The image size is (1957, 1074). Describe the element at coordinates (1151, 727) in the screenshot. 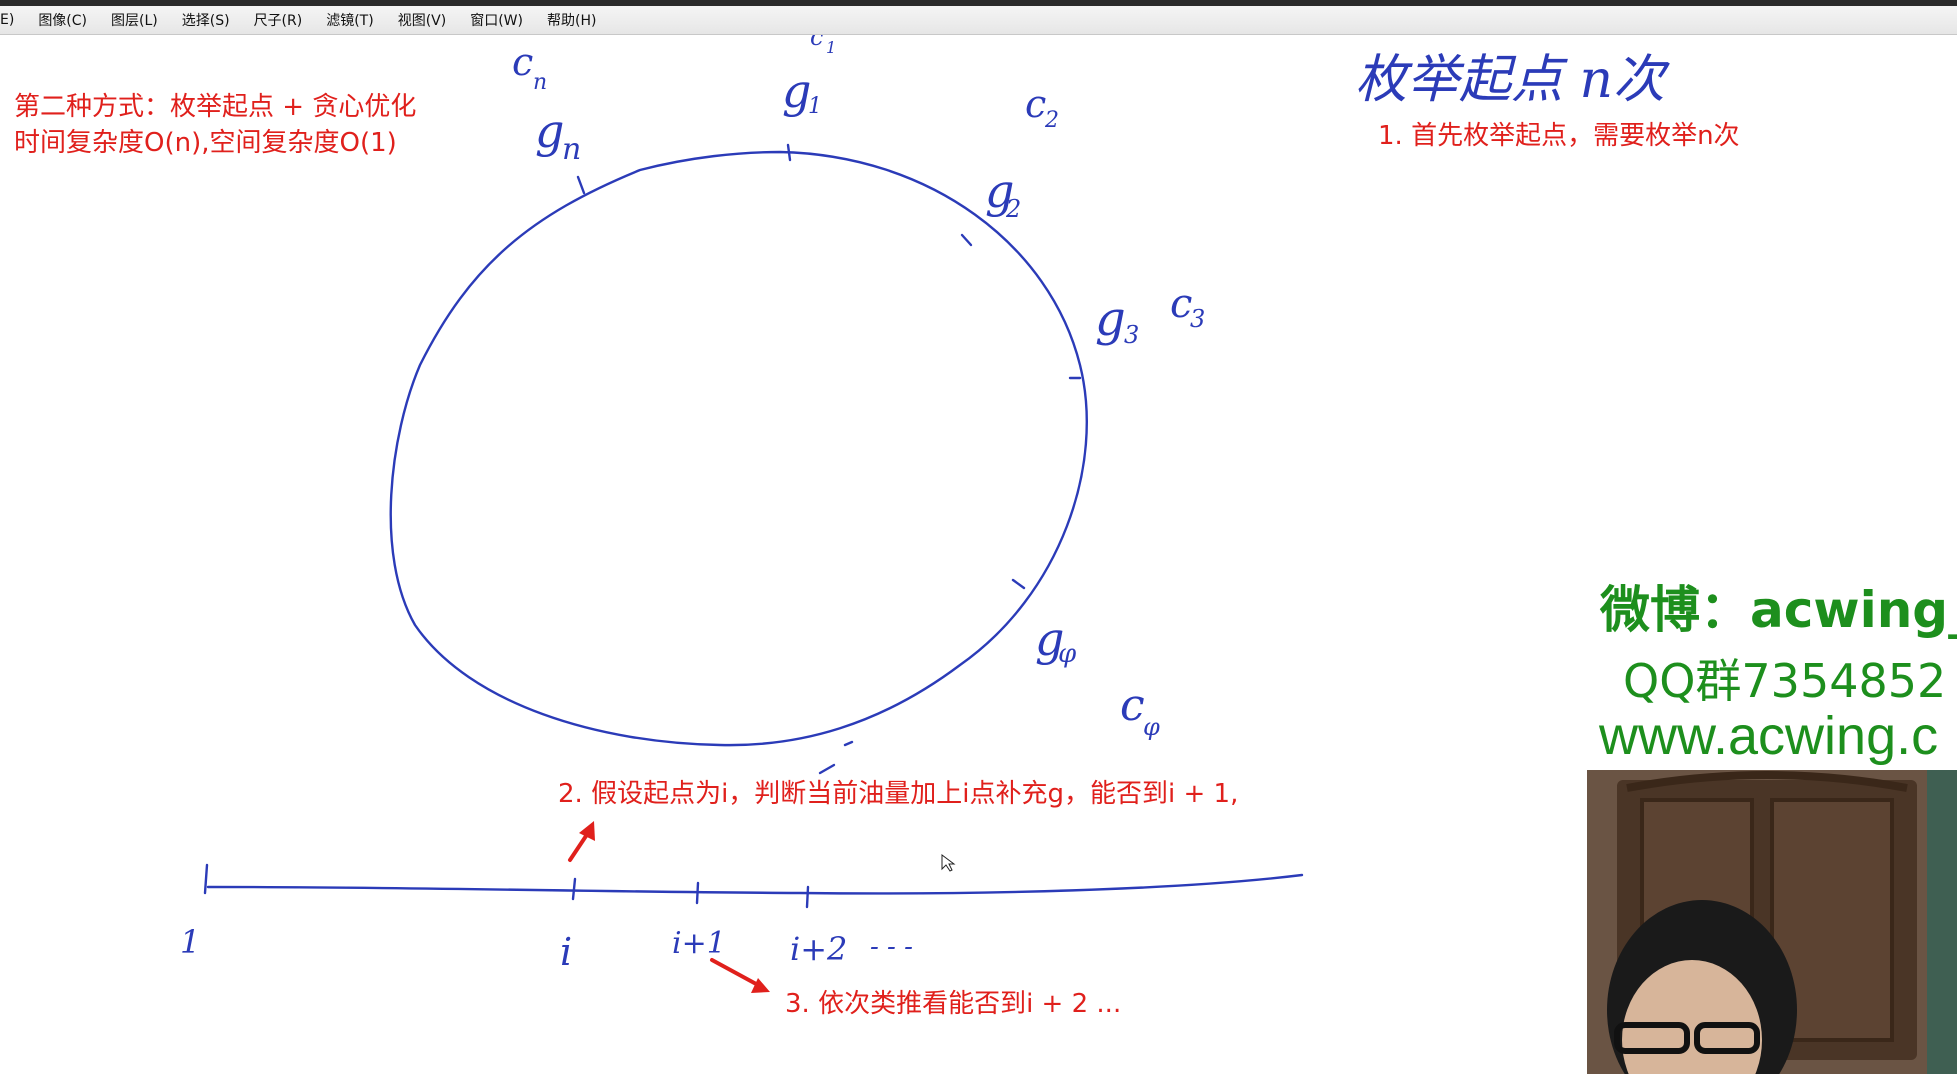

I see `label-c4-sub: φ` at that location.